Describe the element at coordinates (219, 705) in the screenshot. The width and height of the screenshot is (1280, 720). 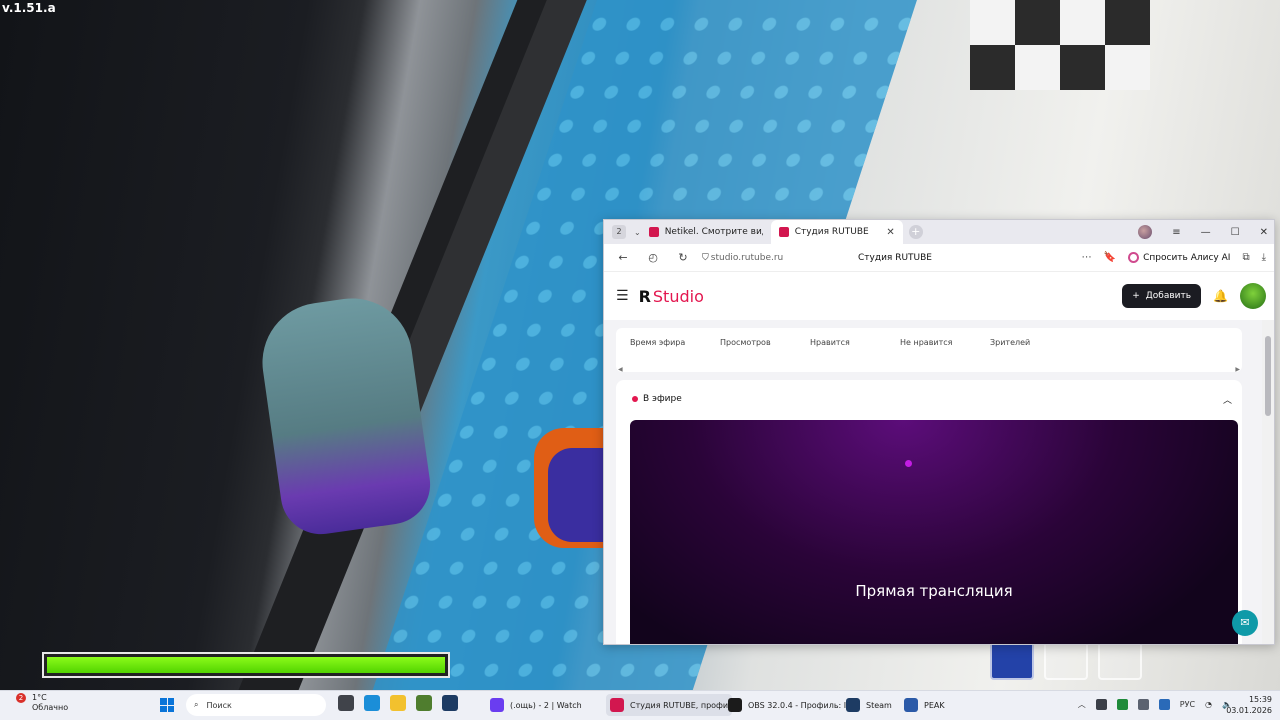
I see `search-placeholder: Поиск` at that location.